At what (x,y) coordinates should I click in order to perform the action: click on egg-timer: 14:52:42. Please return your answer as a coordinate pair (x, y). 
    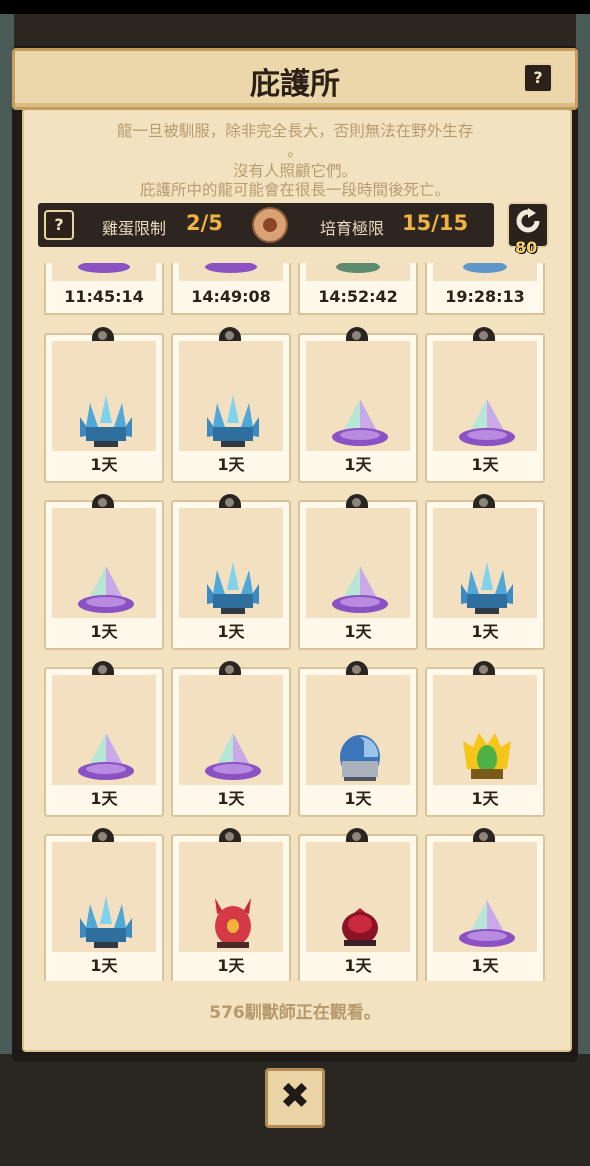
    Looking at the image, I should click on (358, 296).